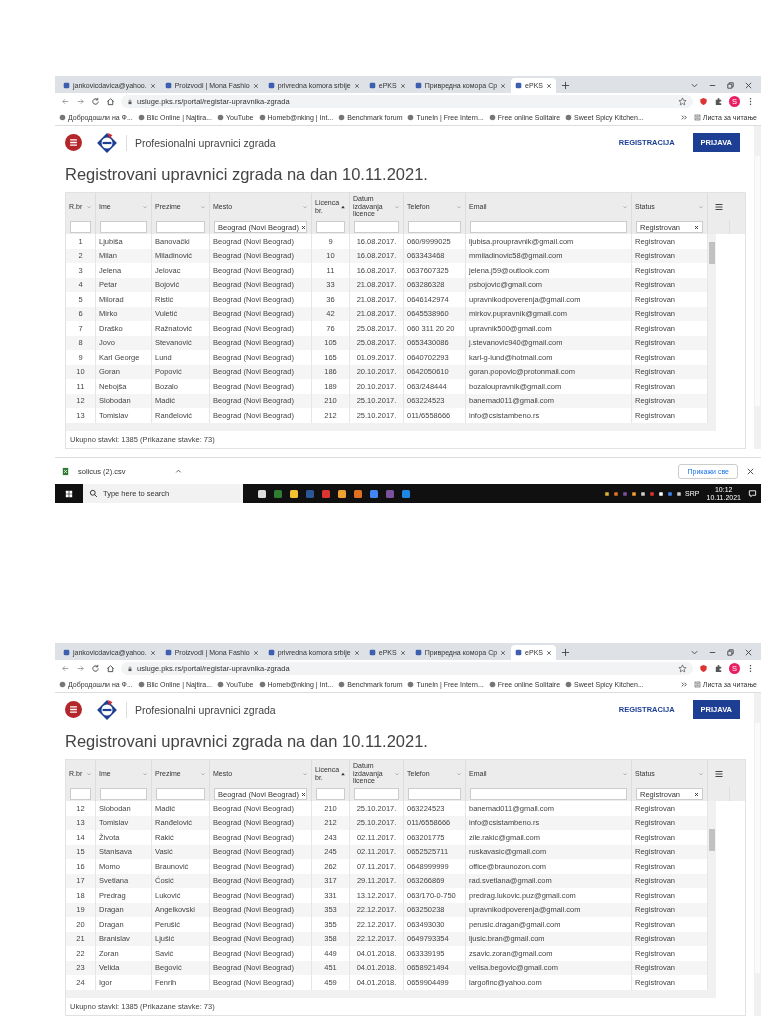 This screenshot has width=768, height=1024. I want to click on file-icon, so click(65, 471).